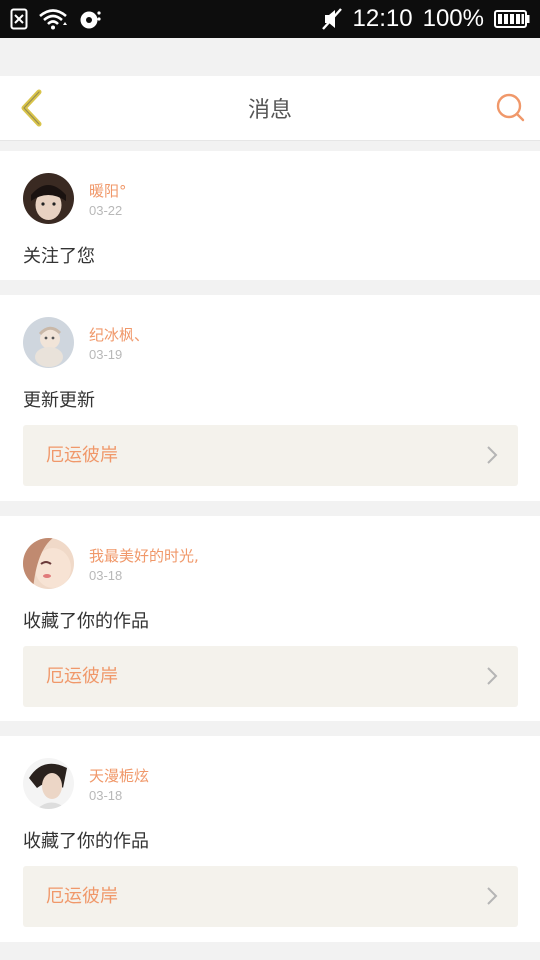 This screenshot has width=540, height=960. Describe the element at coordinates (382, 18) in the screenshot. I see `status-time: 12:10` at that location.